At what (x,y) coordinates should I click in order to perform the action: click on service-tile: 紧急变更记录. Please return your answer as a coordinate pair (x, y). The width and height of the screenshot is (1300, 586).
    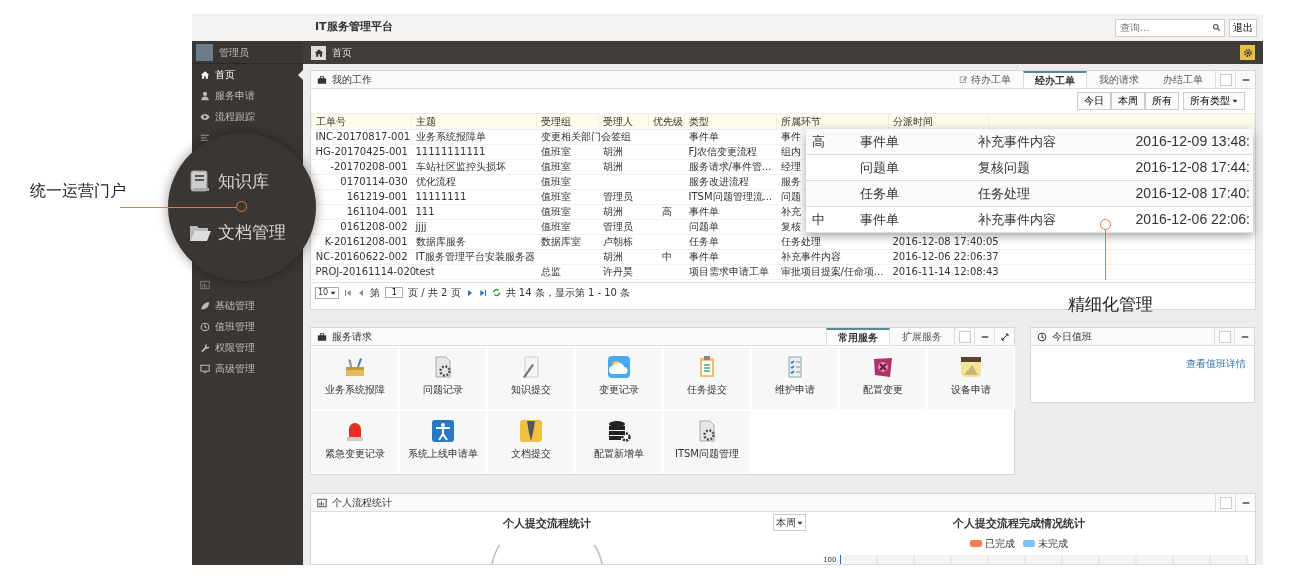
    Looking at the image, I should click on (355, 442).